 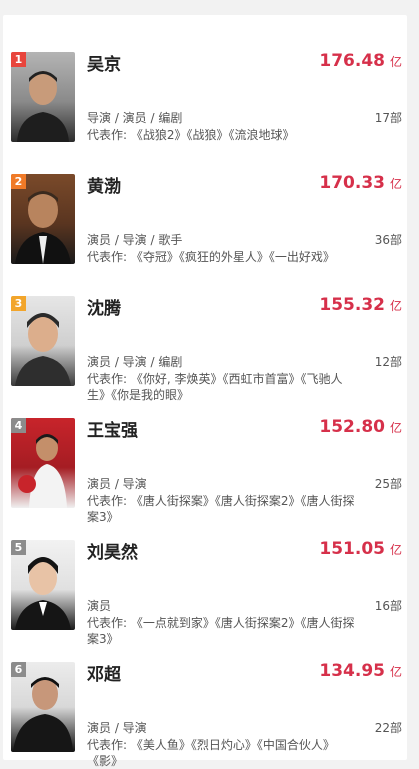 I want to click on representative-works: 代表作: 《美人鱼》《烈日灼心》《中国合伙人》《影》, so click(x=211, y=753).